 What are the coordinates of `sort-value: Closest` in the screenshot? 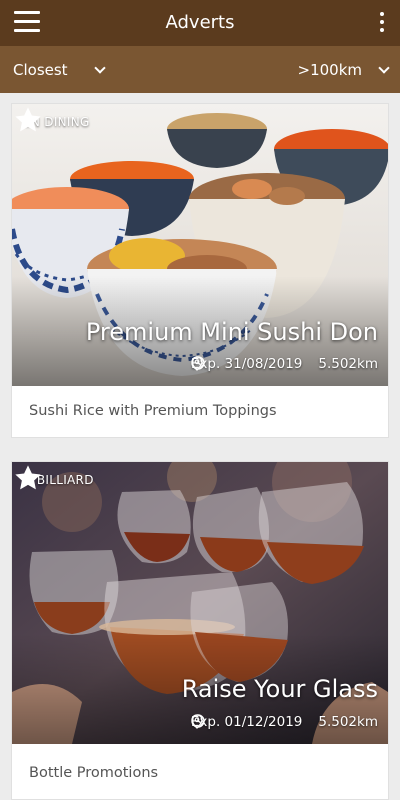 It's located at (40, 70).